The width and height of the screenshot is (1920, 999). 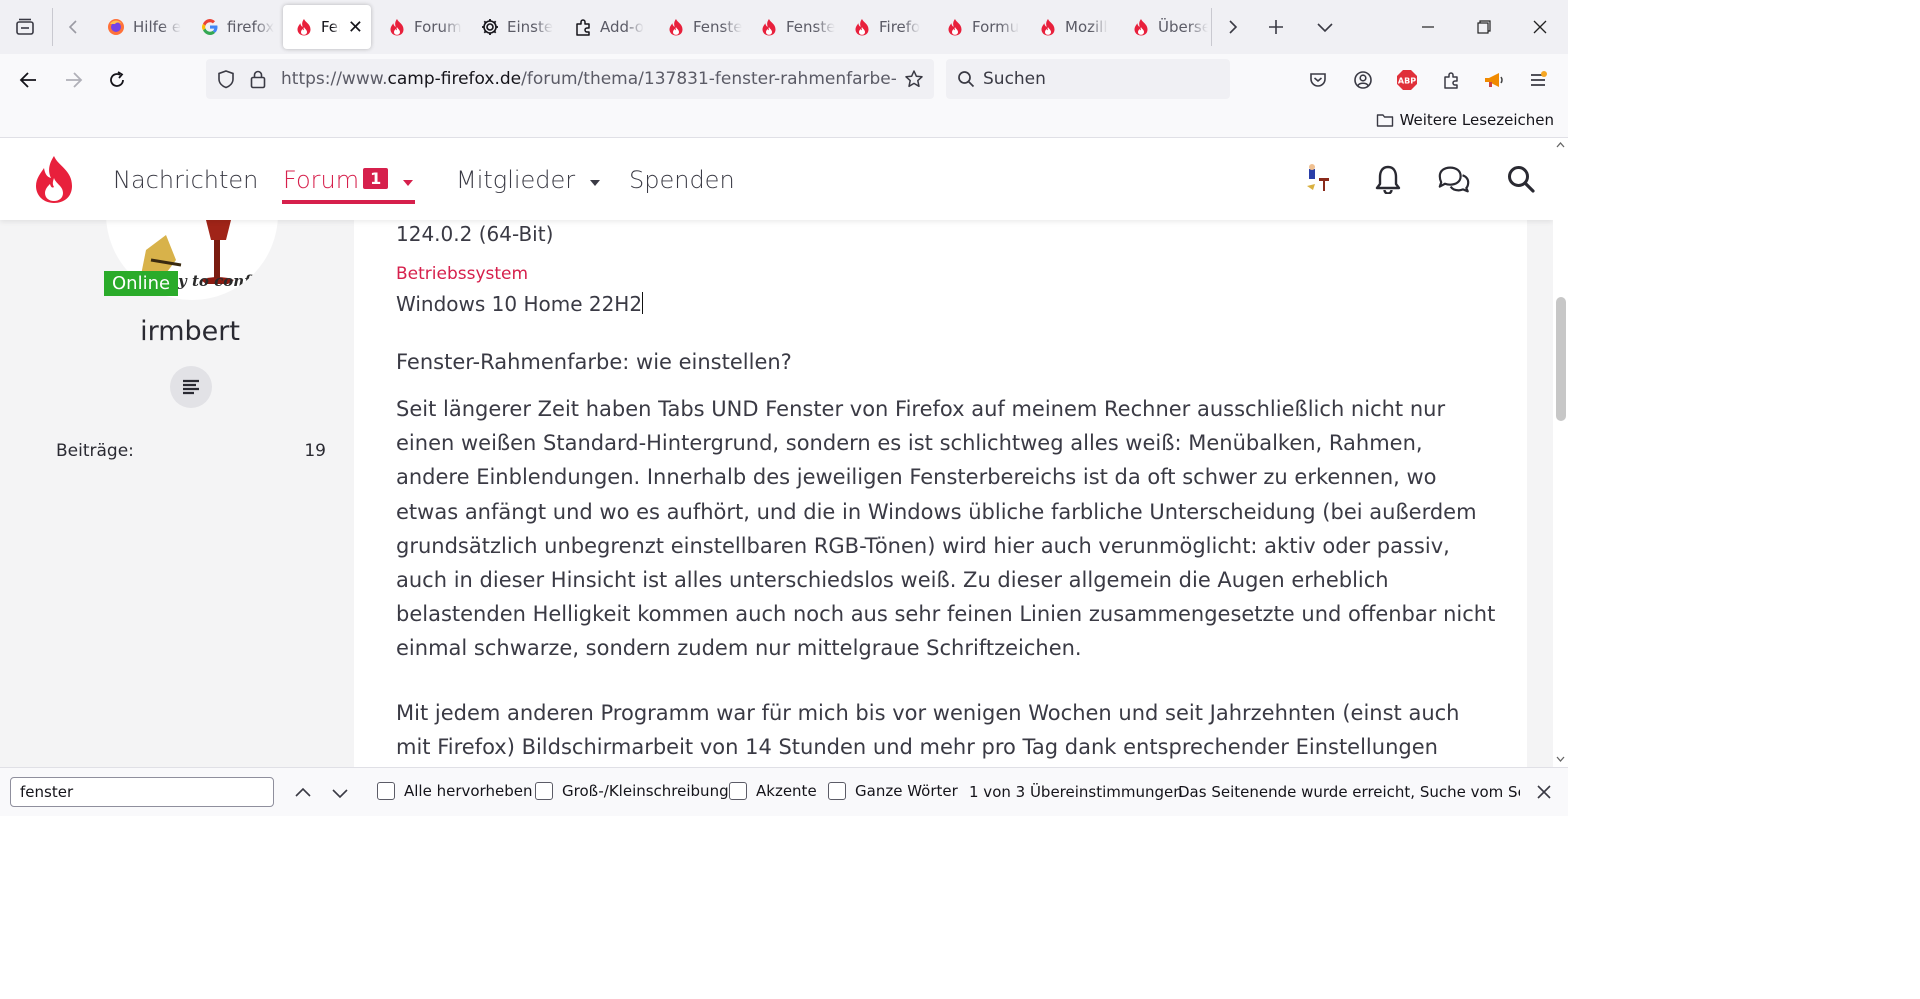 I want to click on firefox-view-button, so click(x=25, y=27).